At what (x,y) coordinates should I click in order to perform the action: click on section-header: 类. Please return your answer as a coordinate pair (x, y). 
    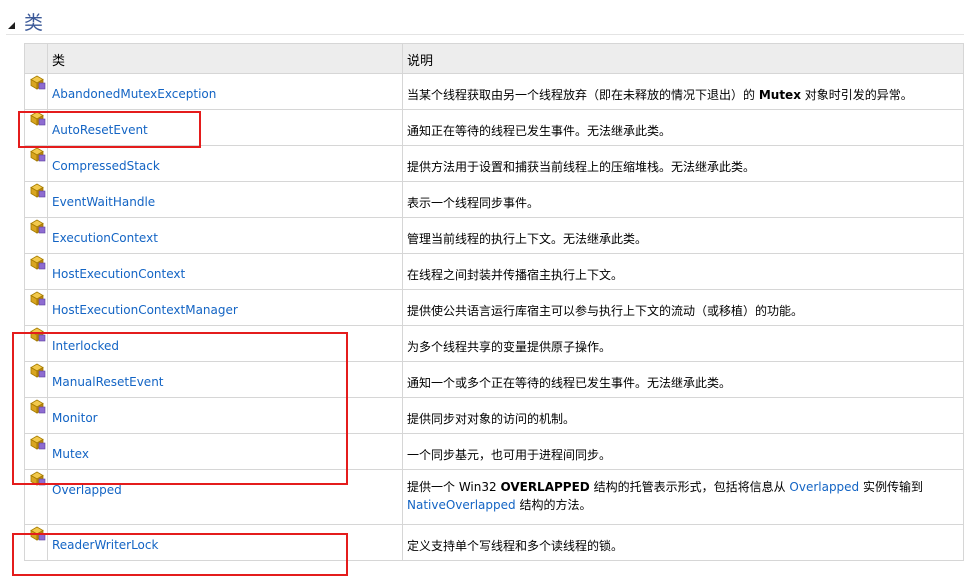
    Looking at the image, I should click on (485, 20).